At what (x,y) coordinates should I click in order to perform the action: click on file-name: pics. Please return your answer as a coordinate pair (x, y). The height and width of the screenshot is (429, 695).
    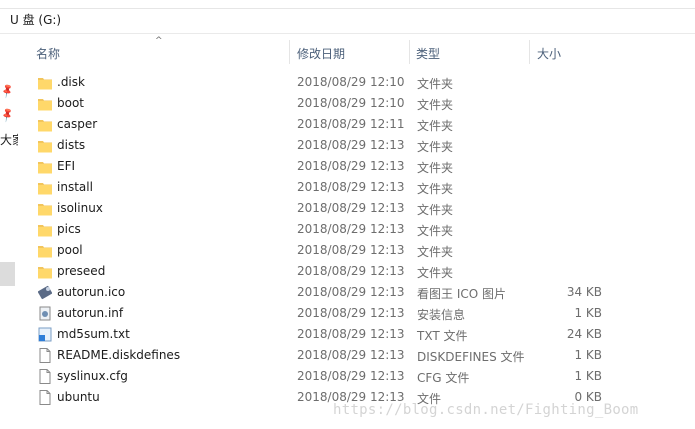
    Looking at the image, I should click on (69, 229).